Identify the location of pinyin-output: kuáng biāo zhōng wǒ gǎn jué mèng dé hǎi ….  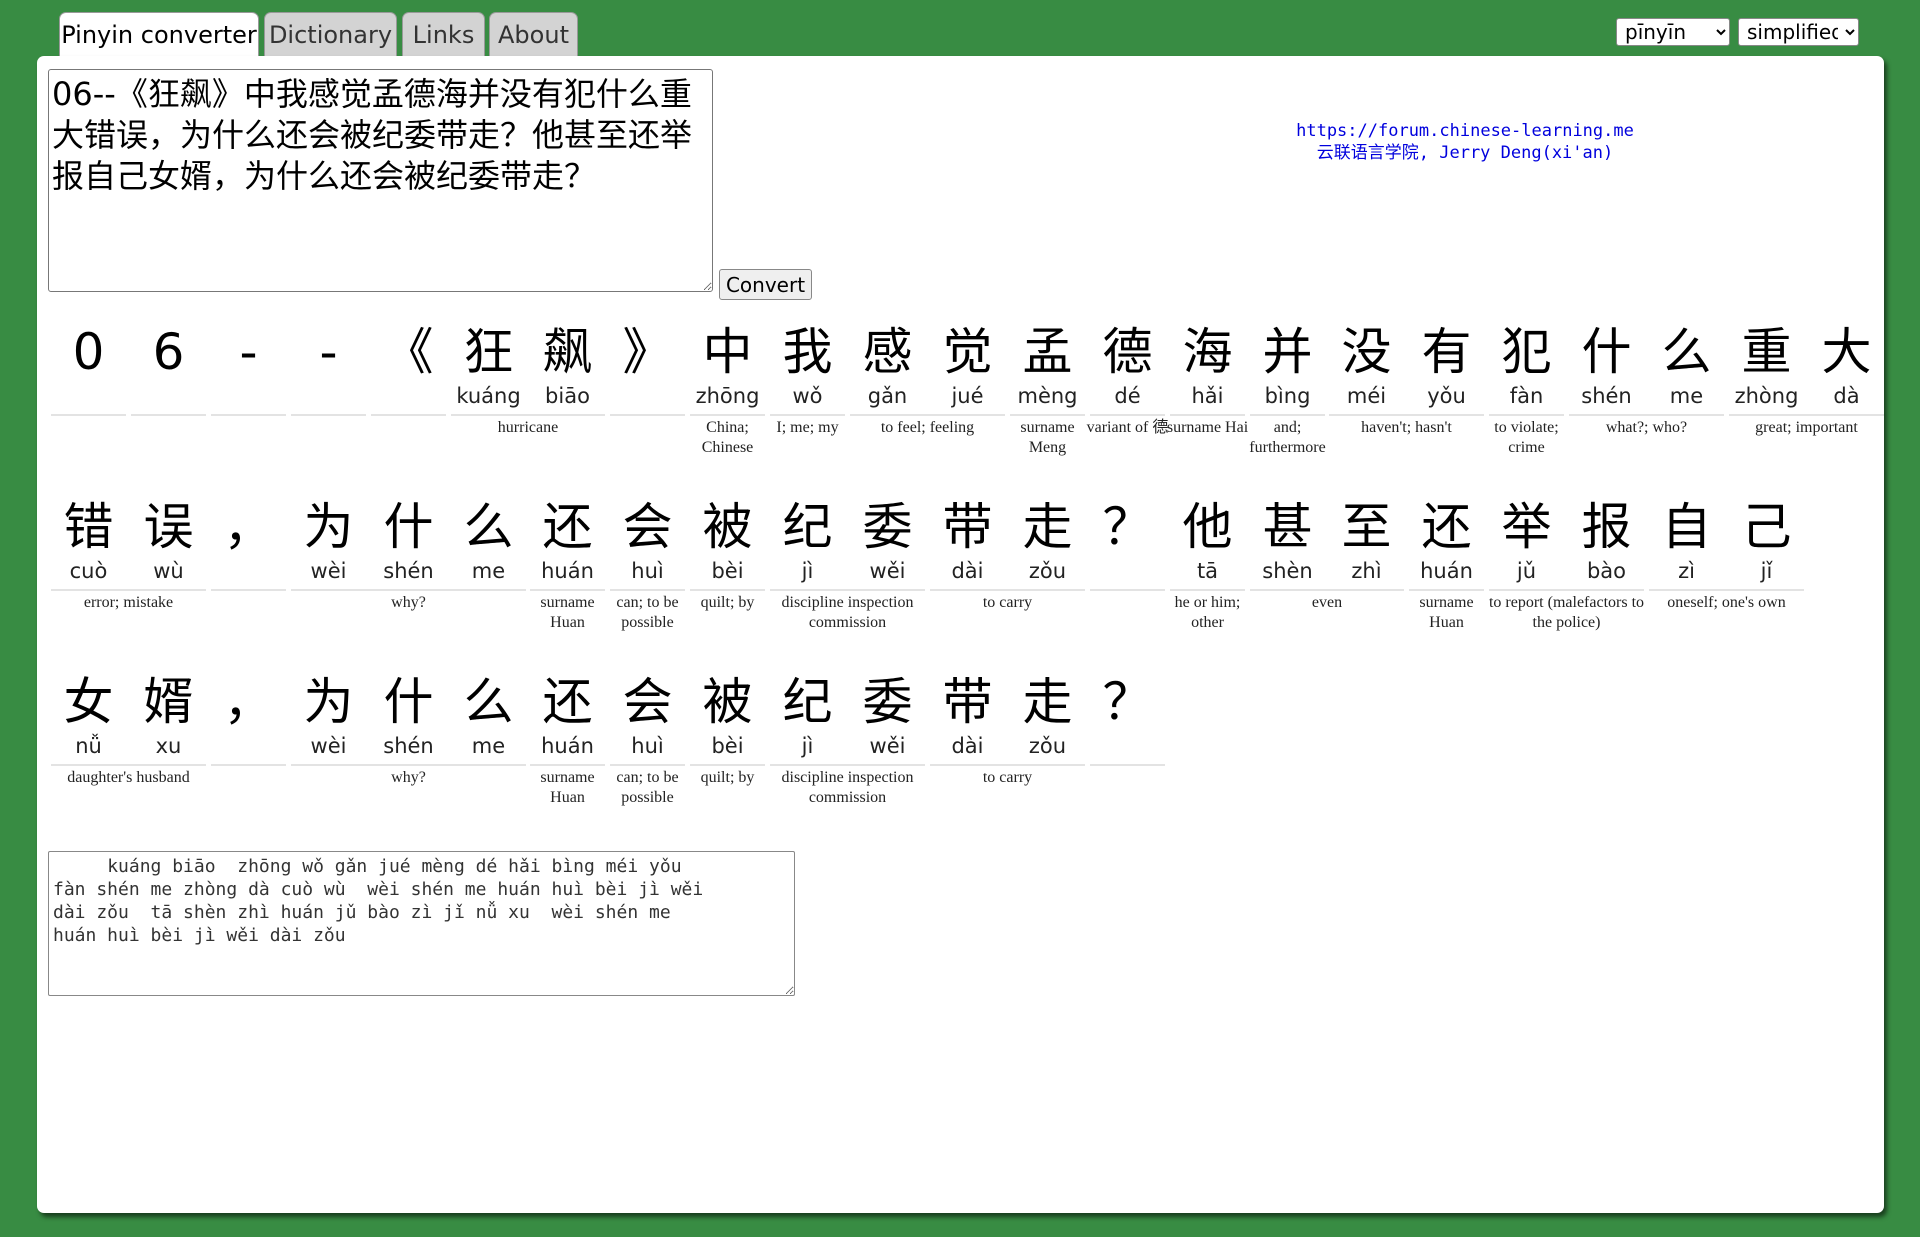
(421, 923).